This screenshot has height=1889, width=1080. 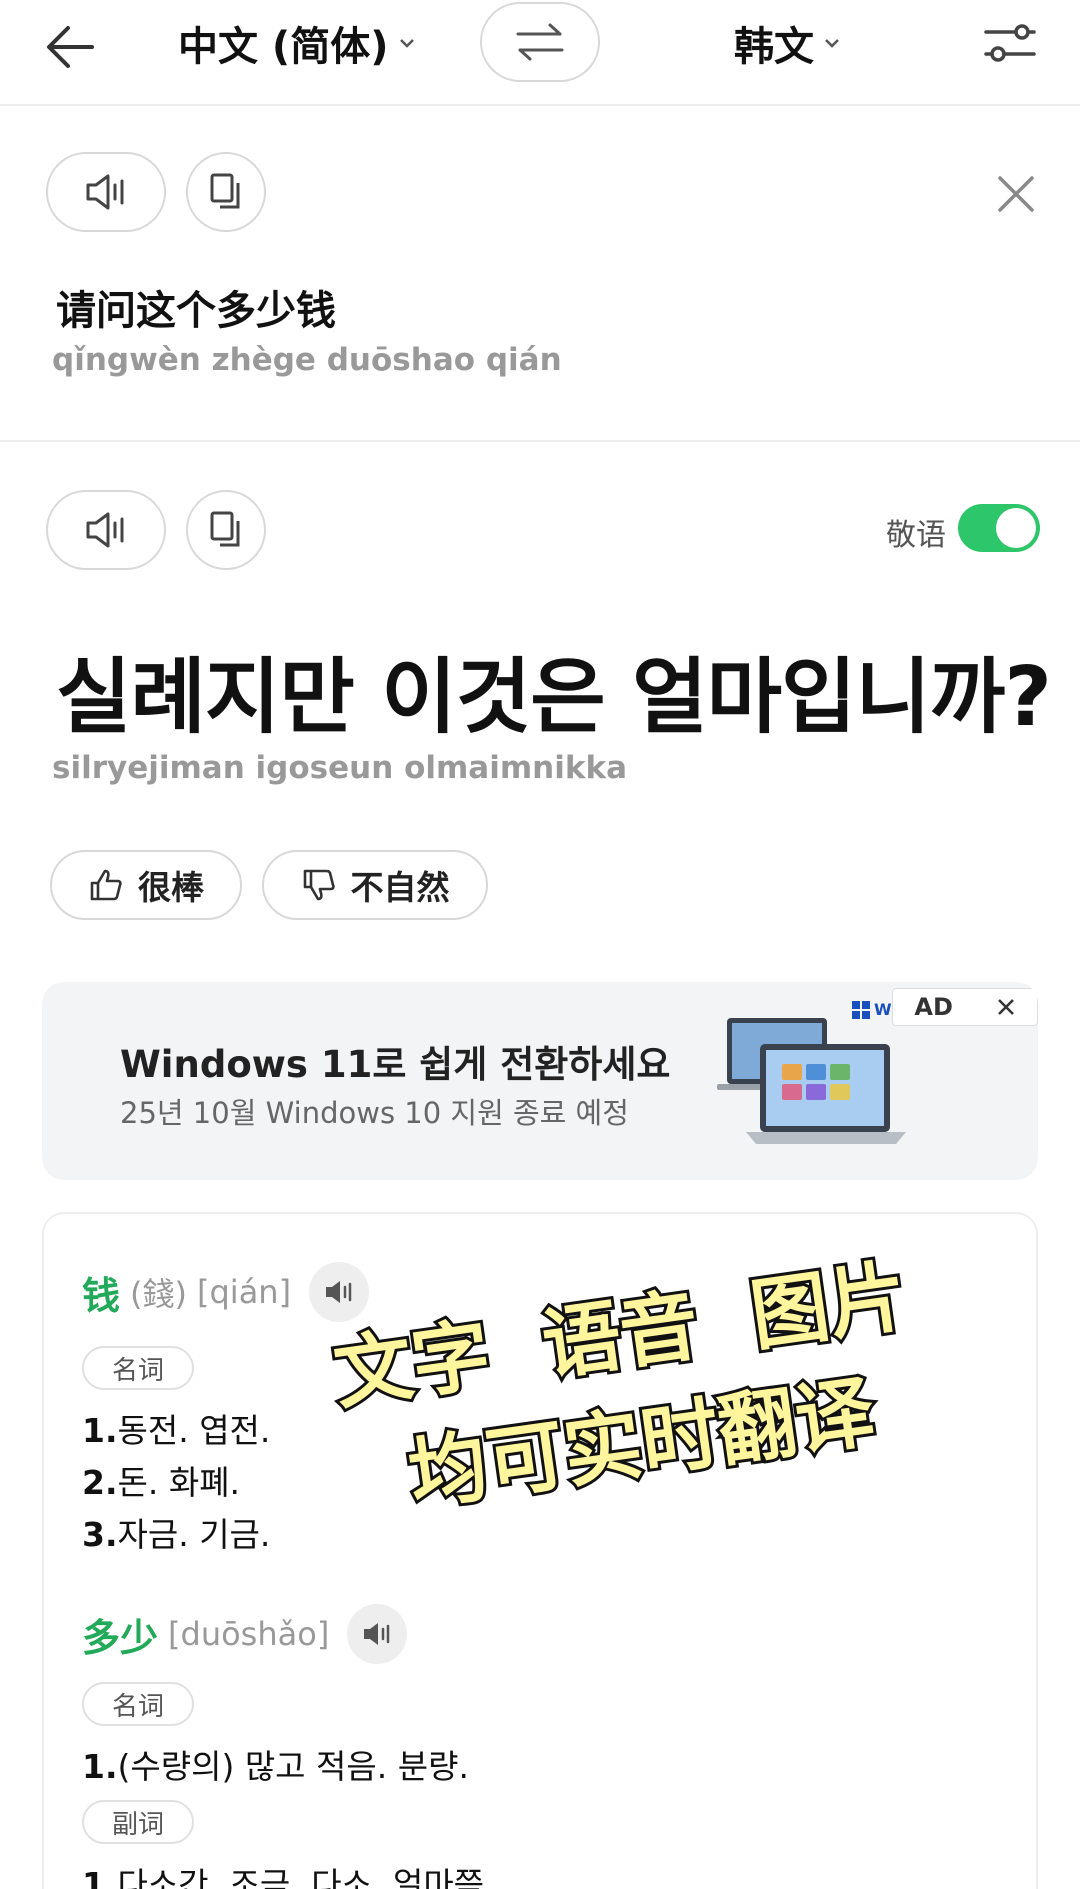 I want to click on ad-badge-label: AD, so click(x=933, y=1007).